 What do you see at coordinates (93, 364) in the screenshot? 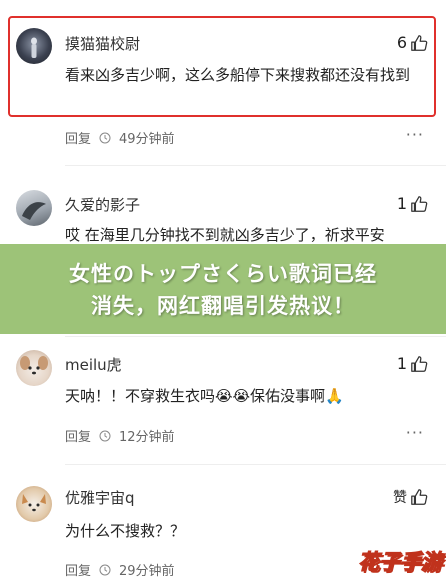
I see `comment-username: meilu虎` at bounding box center [93, 364].